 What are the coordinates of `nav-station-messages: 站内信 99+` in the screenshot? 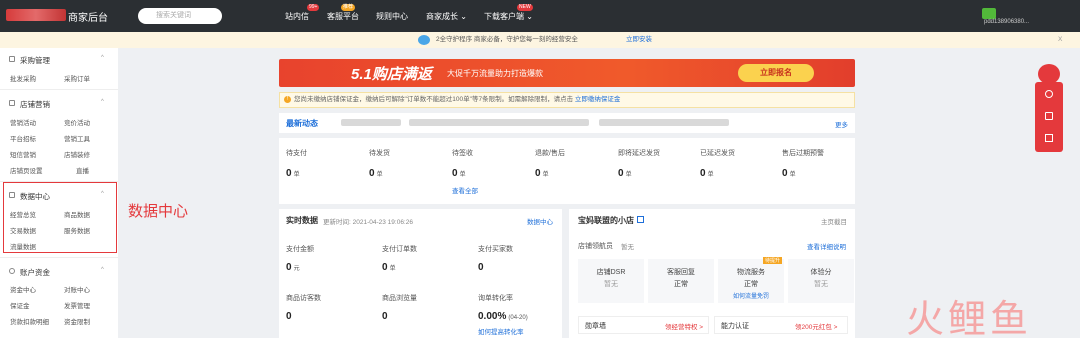 It's located at (302, 13).